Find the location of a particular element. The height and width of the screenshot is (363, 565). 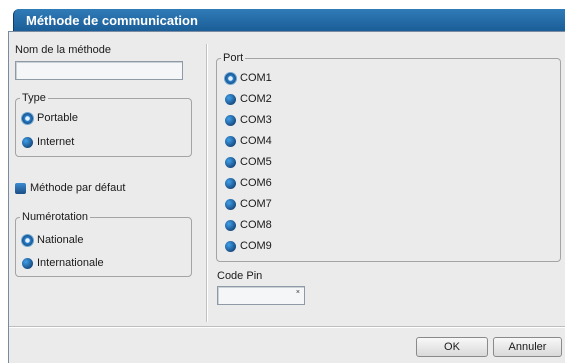

port-option-com5: COM5 is located at coordinates (248, 162).